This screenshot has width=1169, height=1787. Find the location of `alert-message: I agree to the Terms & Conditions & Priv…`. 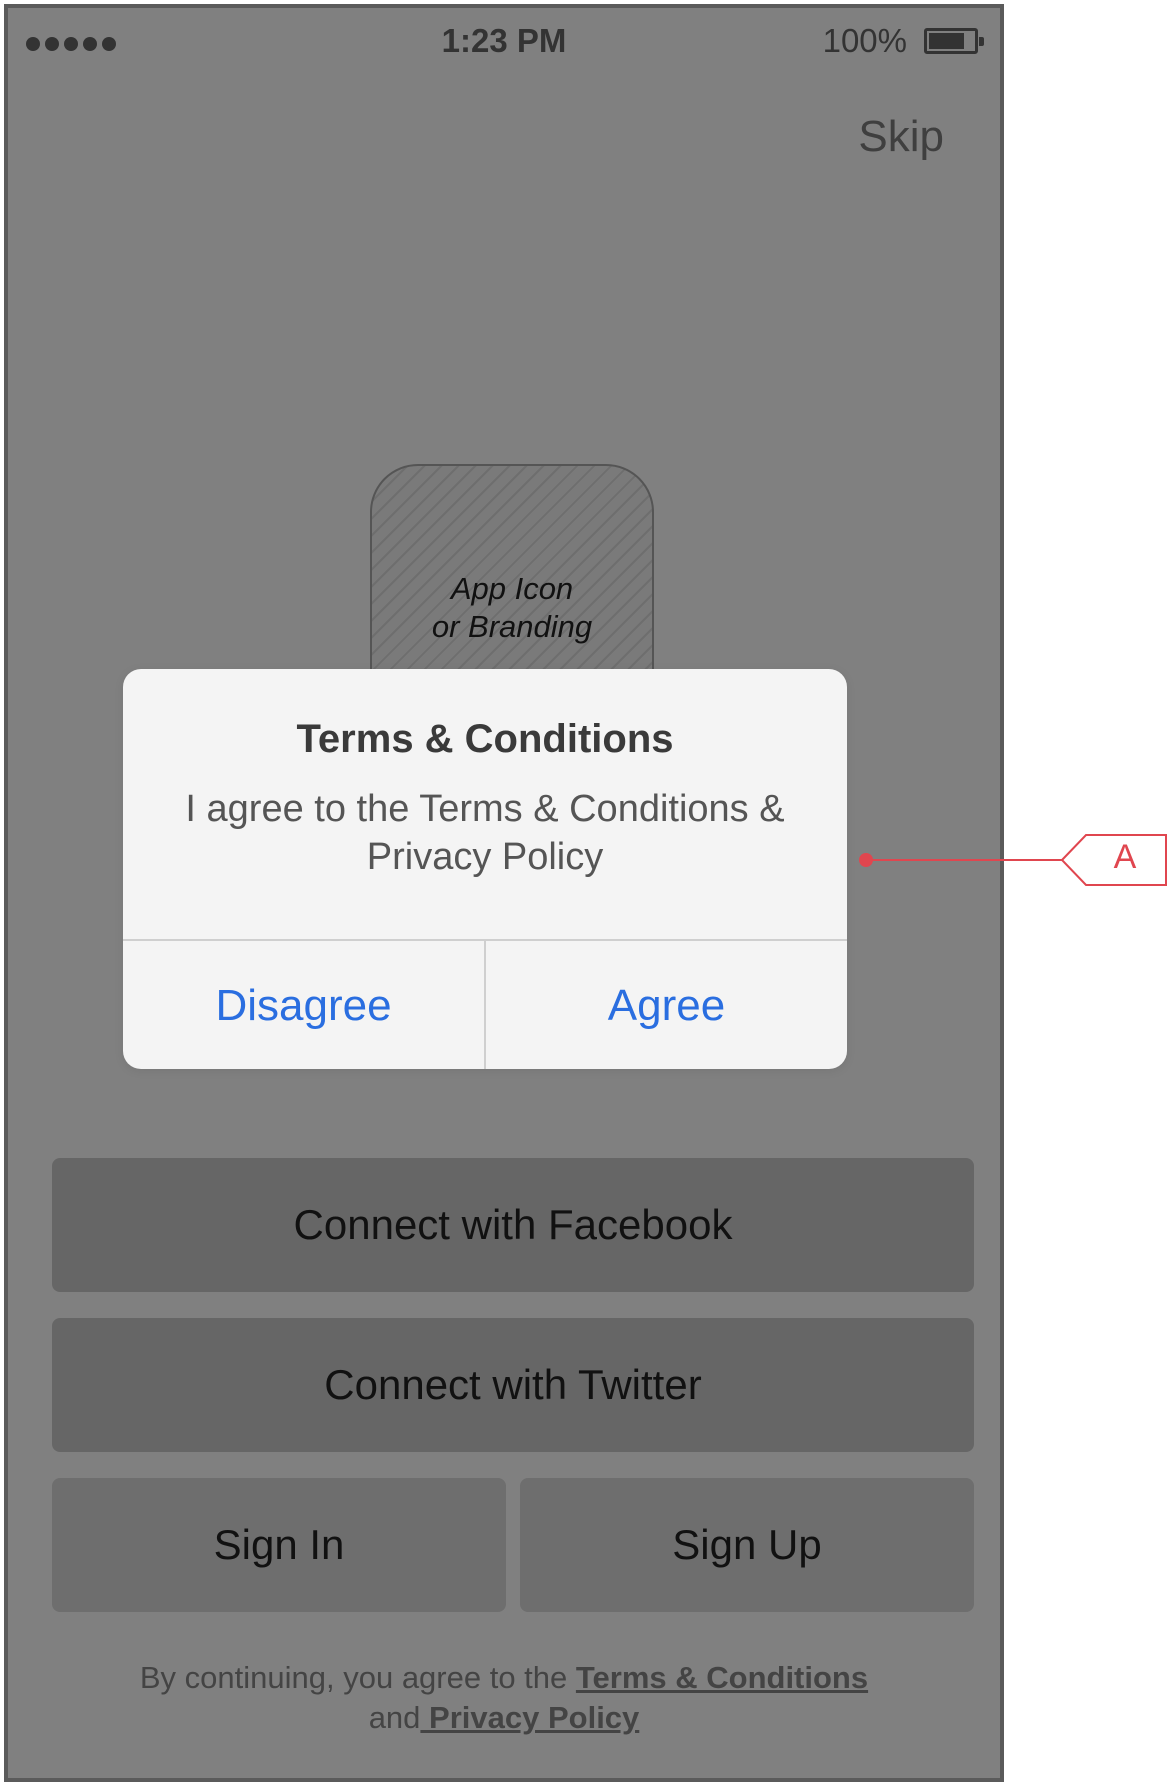

alert-message: I agree to the Terms & Conditions & Priv… is located at coordinates (485, 833).